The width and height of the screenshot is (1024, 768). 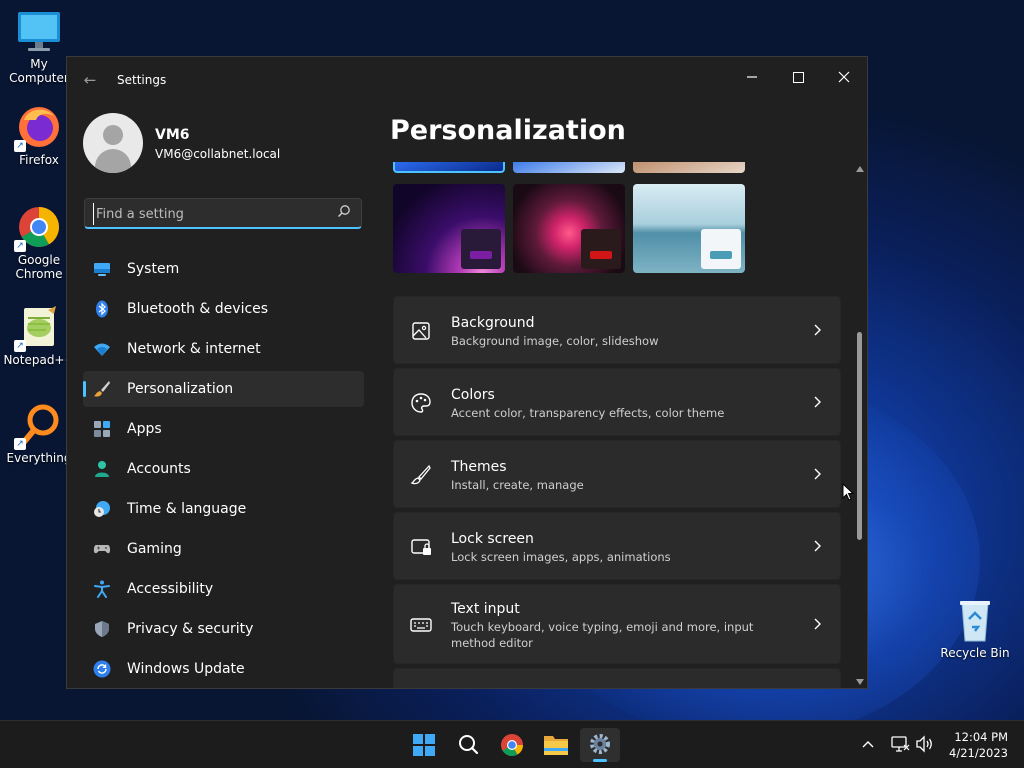 What do you see at coordinates (859, 436) in the screenshot?
I see `scroll-thumb` at bounding box center [859, 436].